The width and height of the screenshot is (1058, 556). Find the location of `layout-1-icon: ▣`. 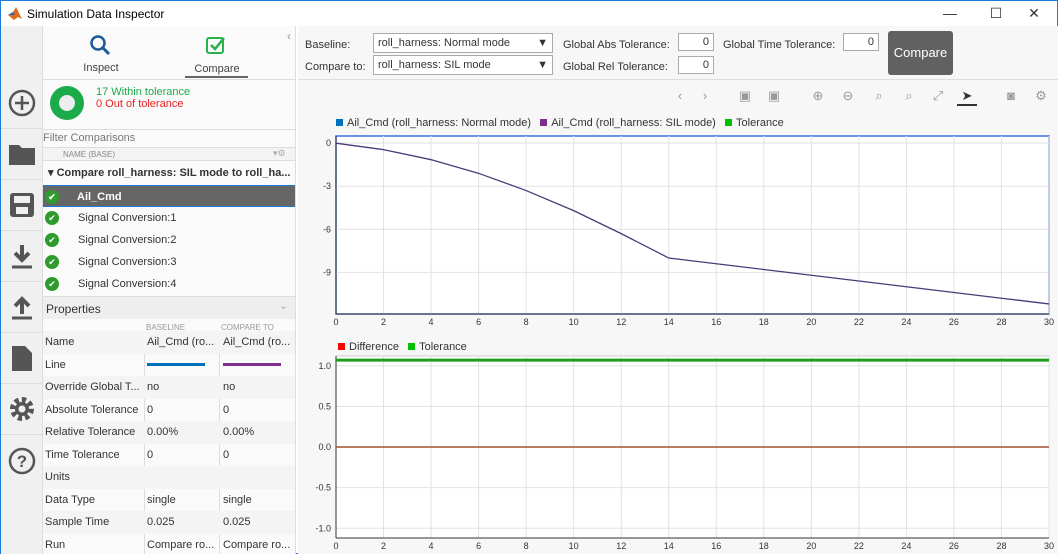

layout-1-icon: ▣ is located at coordinates (745, 96).